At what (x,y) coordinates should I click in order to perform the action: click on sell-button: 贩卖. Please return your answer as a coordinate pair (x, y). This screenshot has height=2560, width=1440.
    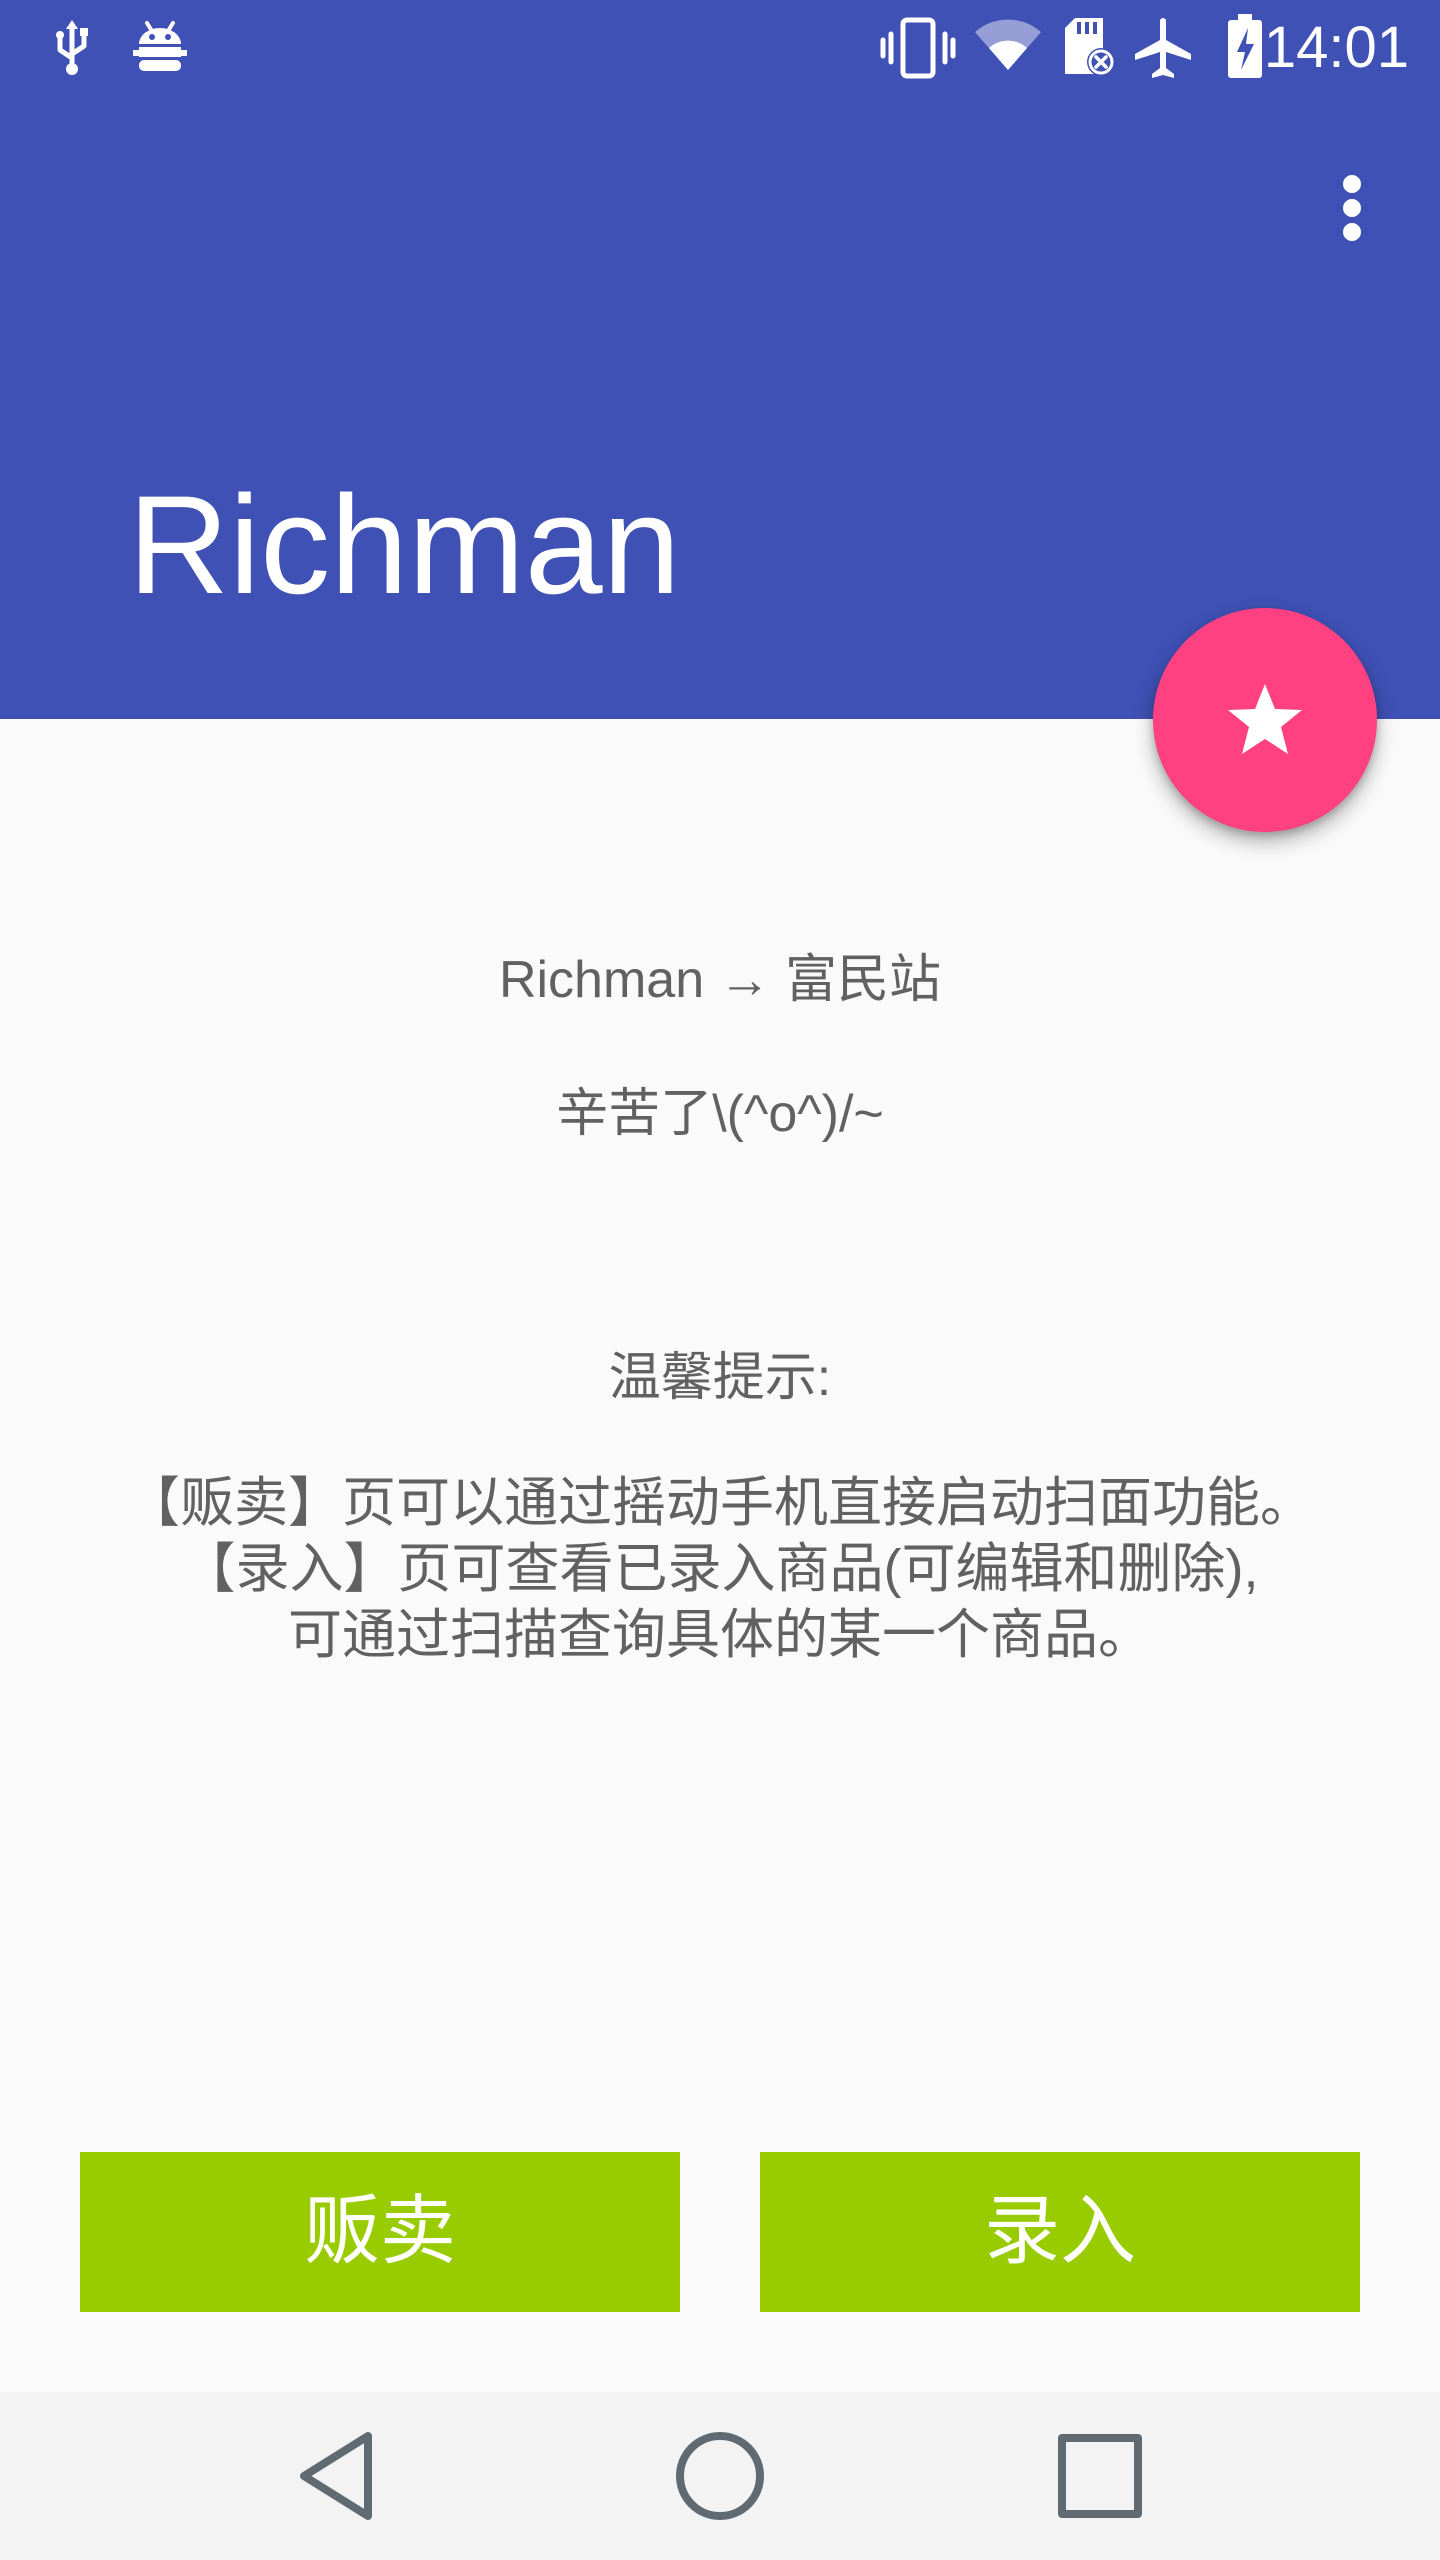
    Looking at the image, I should click on (380, 2232).